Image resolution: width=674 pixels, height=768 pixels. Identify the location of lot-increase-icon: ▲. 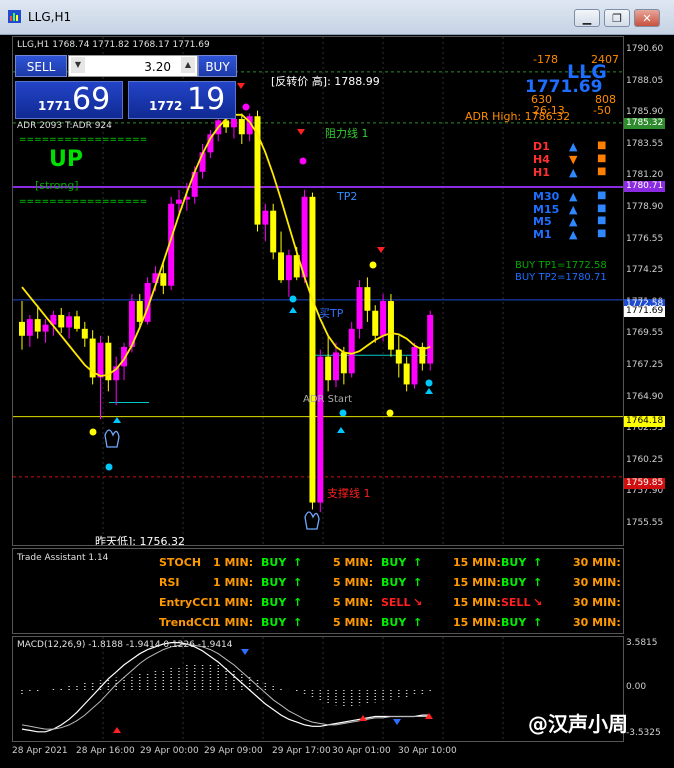
(188, 65).